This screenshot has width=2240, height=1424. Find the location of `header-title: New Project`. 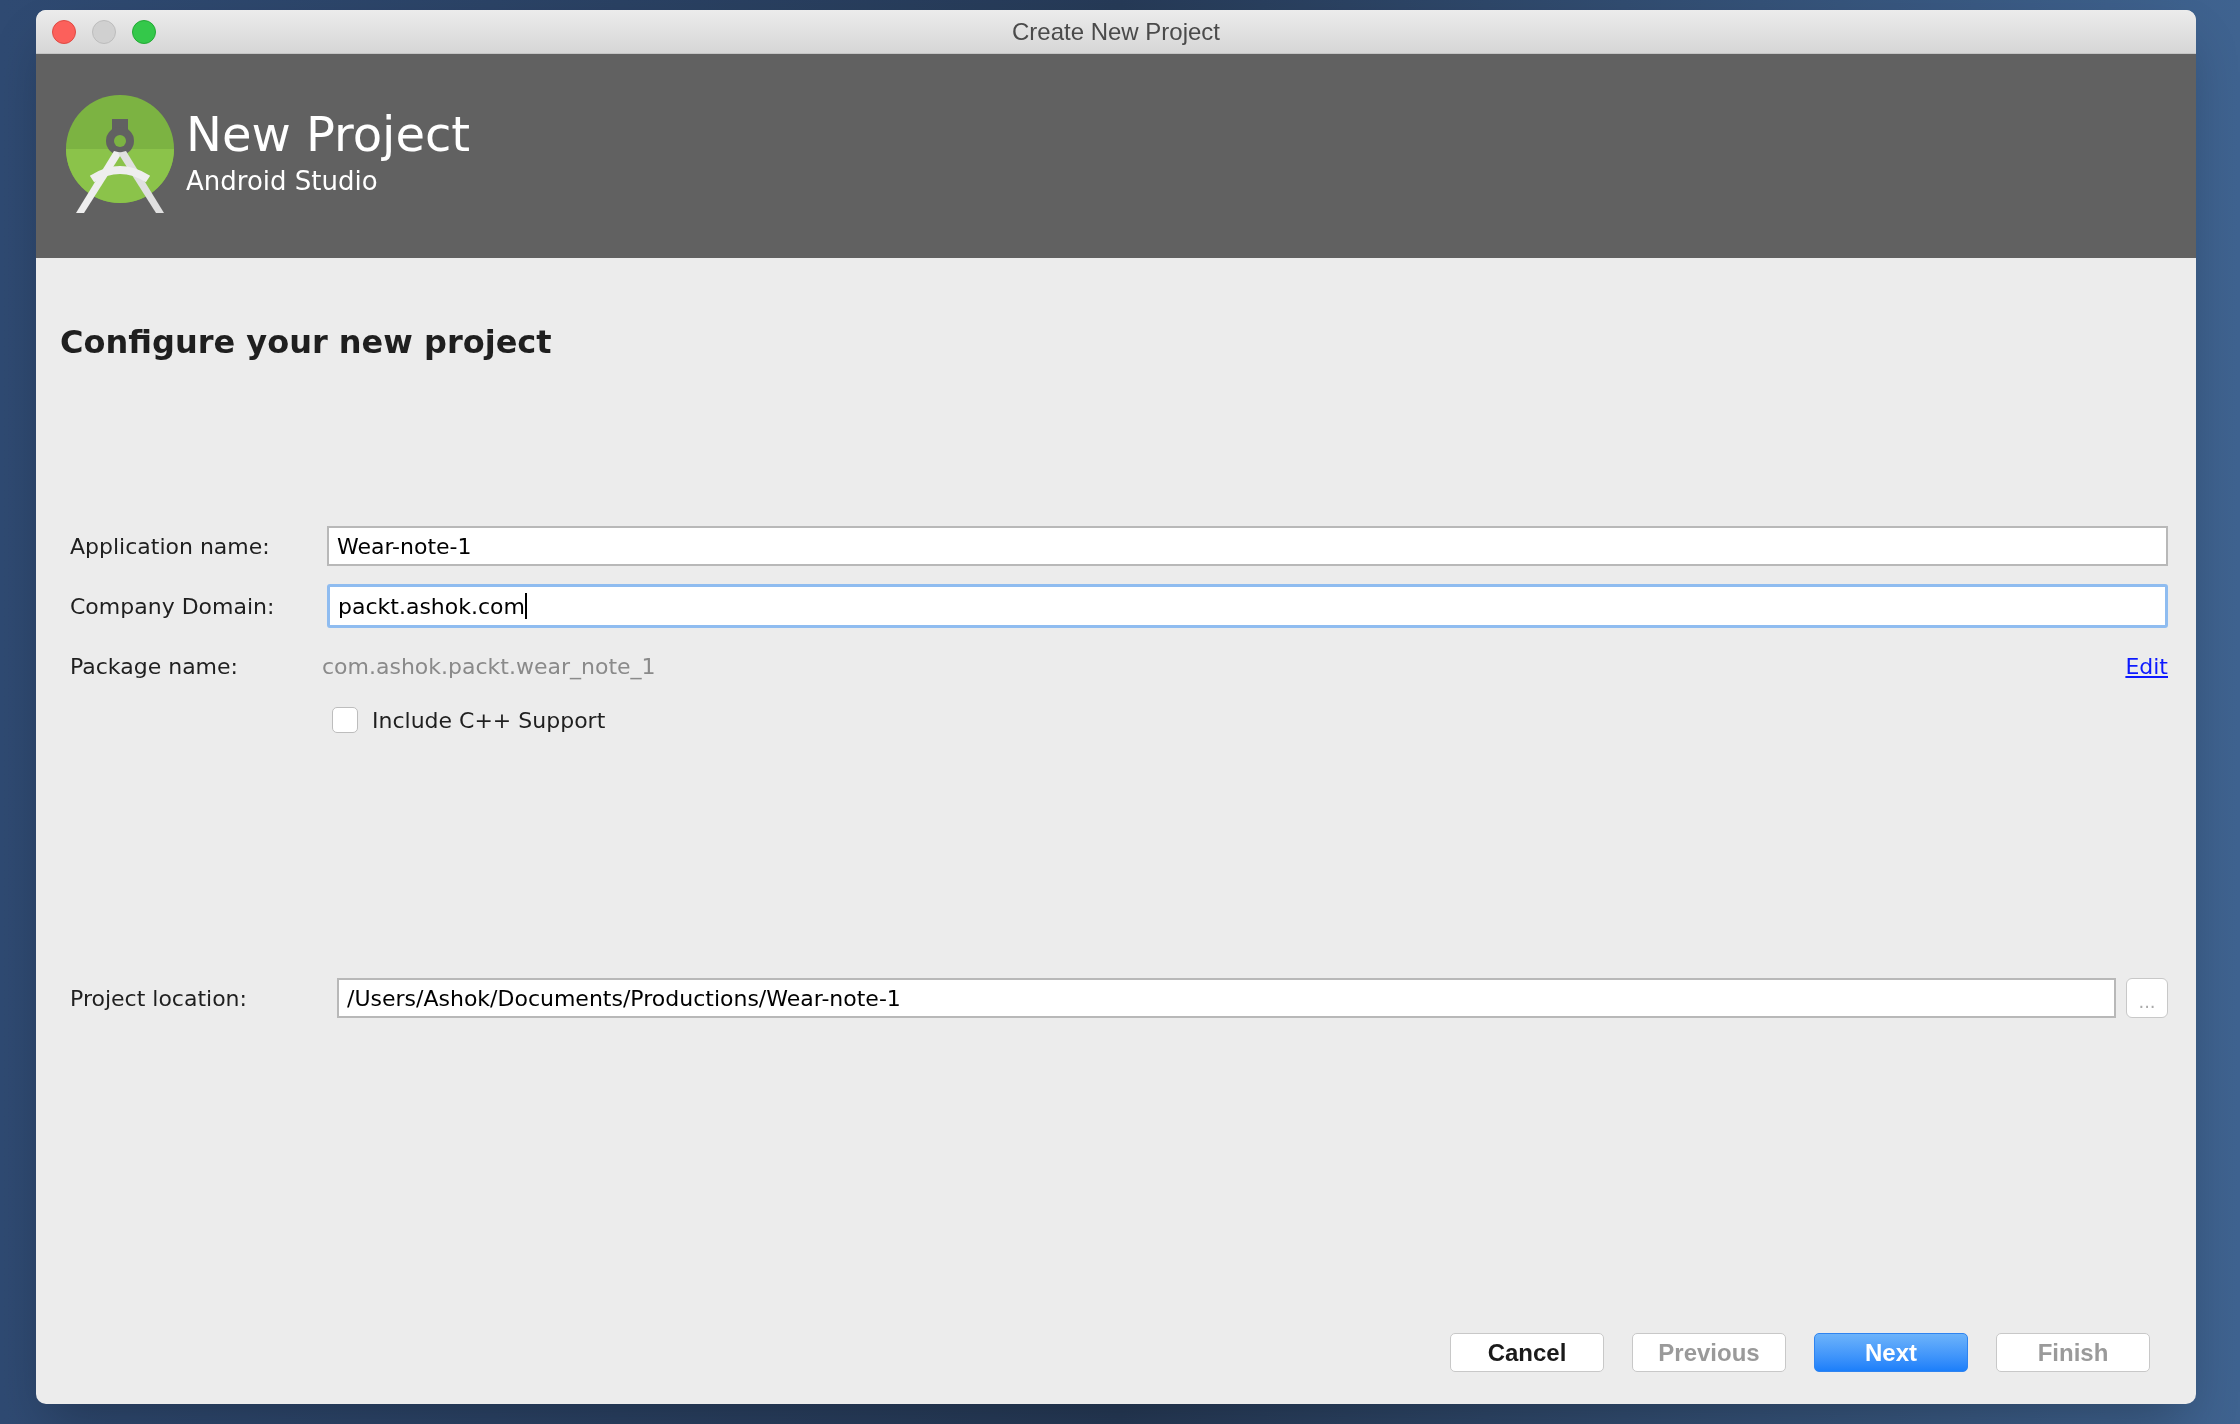

header-title: New Project is located at coordinates (328, 134).